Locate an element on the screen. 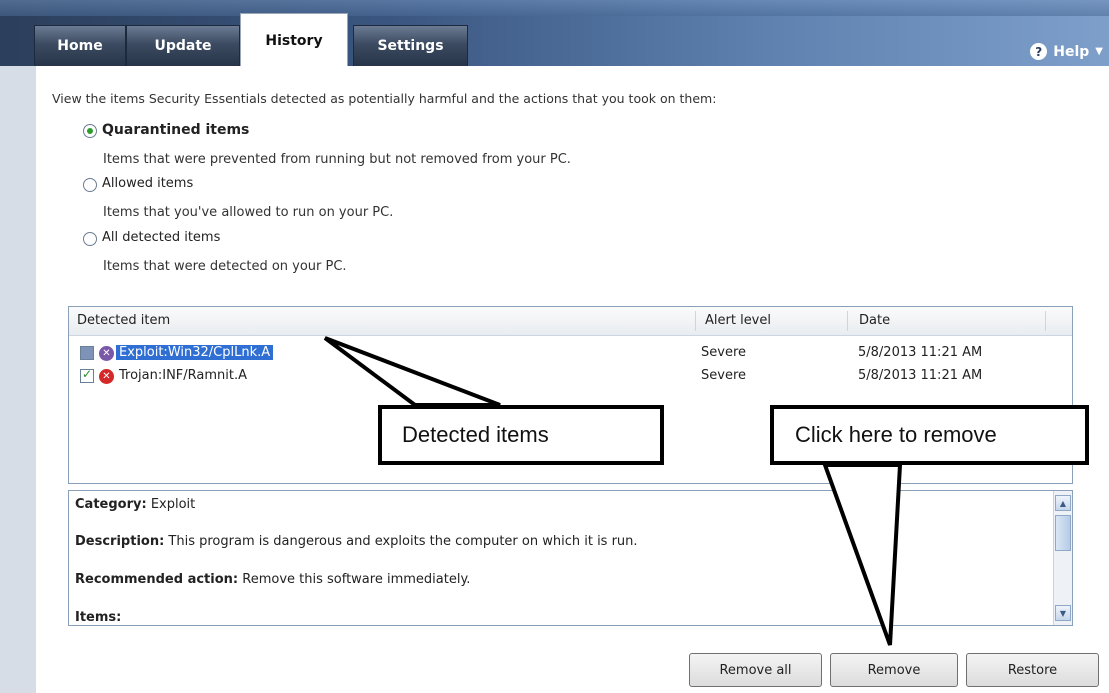  category-label: Category: is located at coordinates (111, 504).